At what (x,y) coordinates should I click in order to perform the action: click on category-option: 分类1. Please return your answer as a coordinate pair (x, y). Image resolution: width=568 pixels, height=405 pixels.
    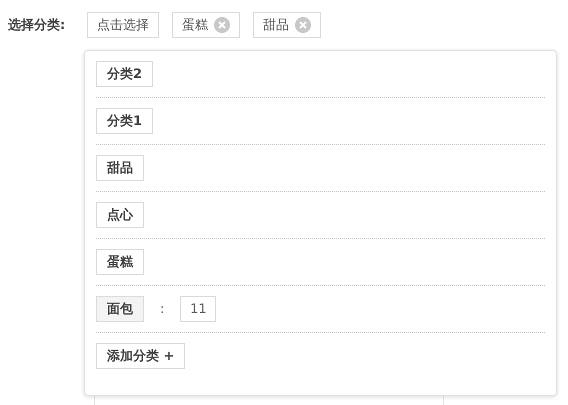
    Looking at the image, I should click on (125, 121).